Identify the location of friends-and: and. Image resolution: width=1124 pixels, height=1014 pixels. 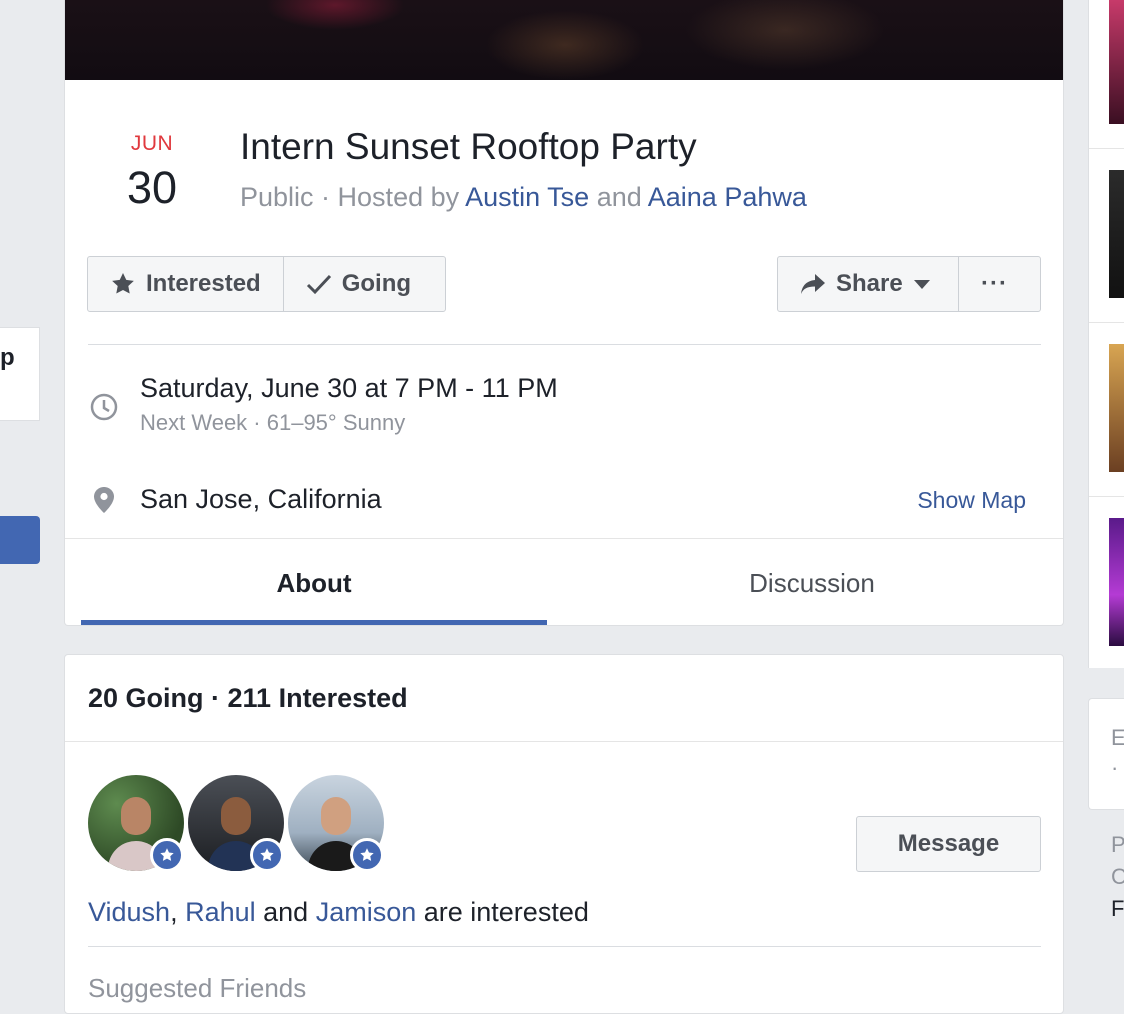
(285, 912).